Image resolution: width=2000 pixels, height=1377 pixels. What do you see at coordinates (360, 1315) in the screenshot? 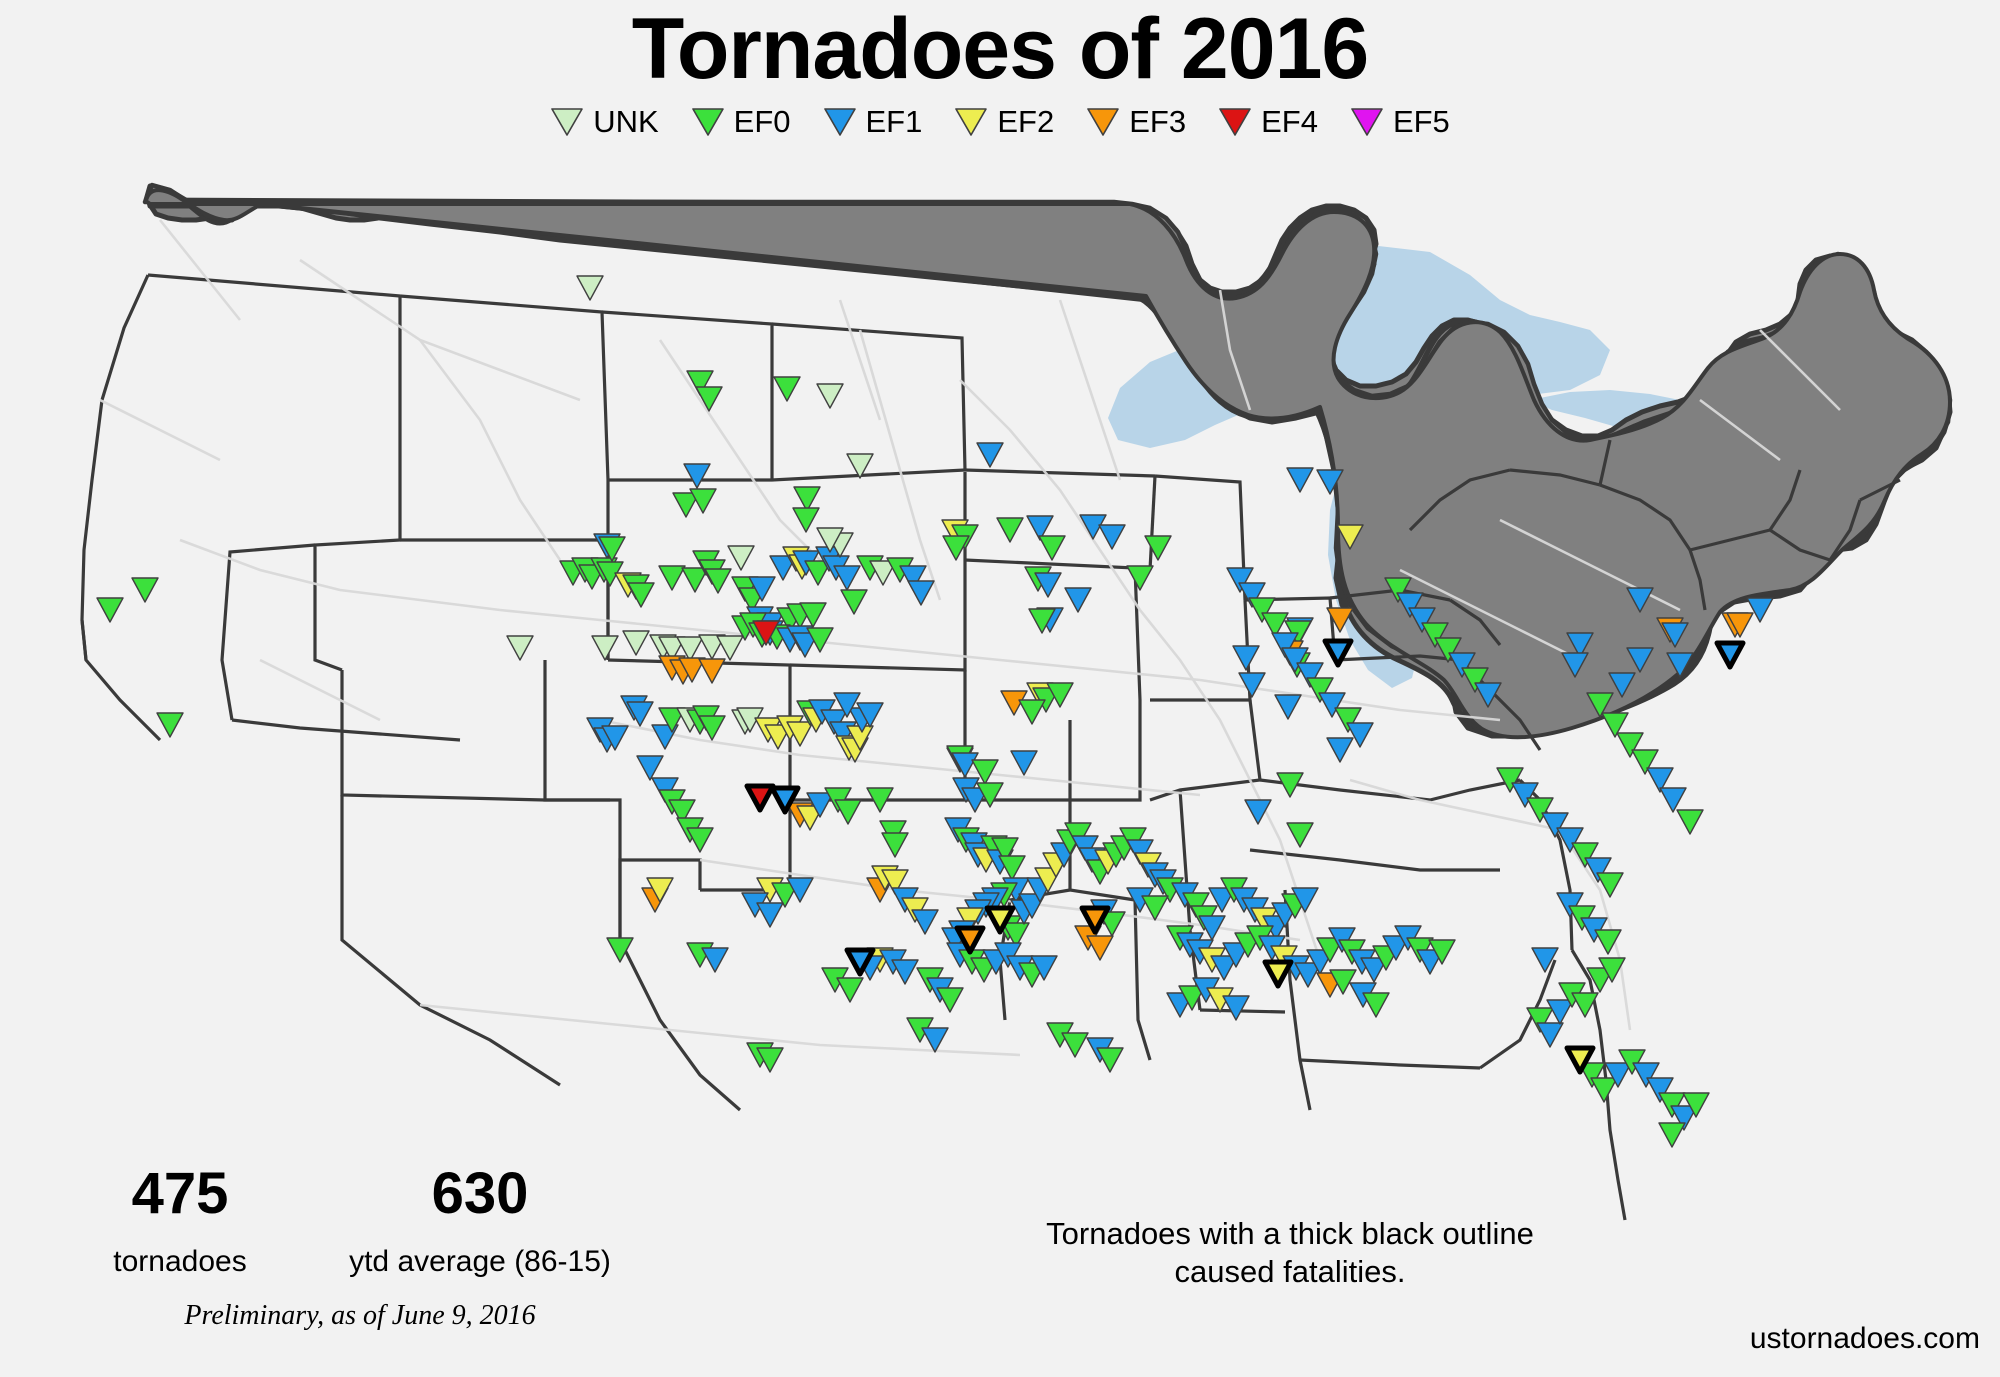
I see `preliminary-note: Preliminary, as of June 9, 2016` at bounding box center [360, 1315].